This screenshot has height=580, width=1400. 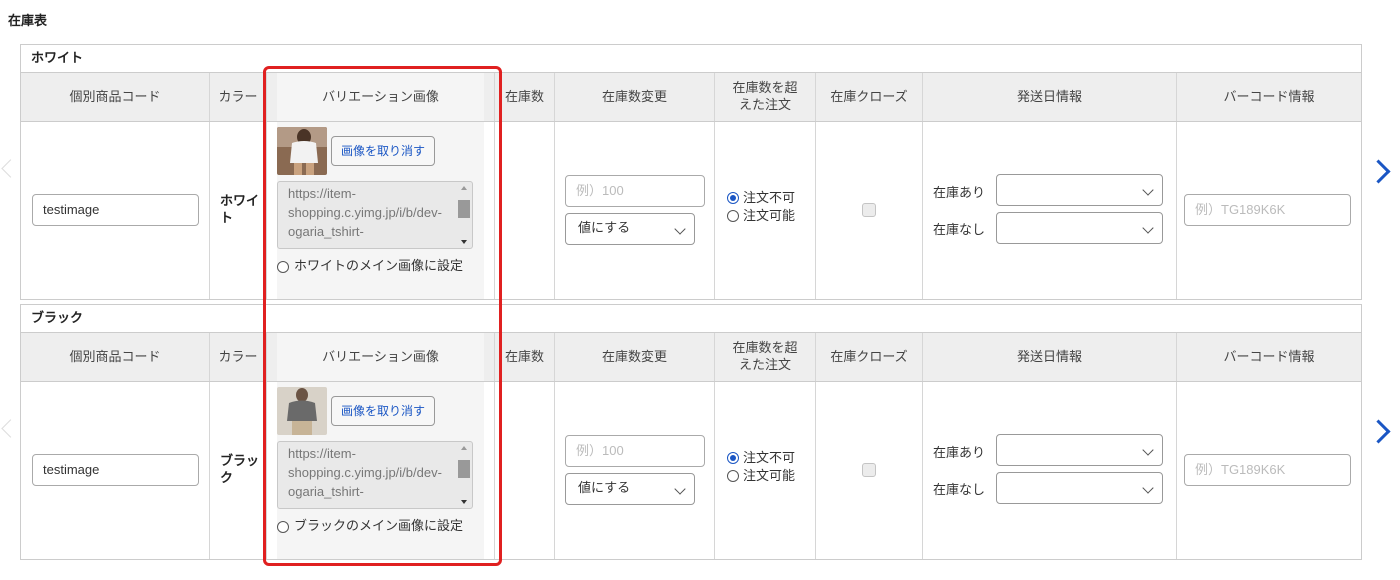 I want to click on set-main-image-radio: ホワイトのメイン画像に設定, so click(x=377, y=267).